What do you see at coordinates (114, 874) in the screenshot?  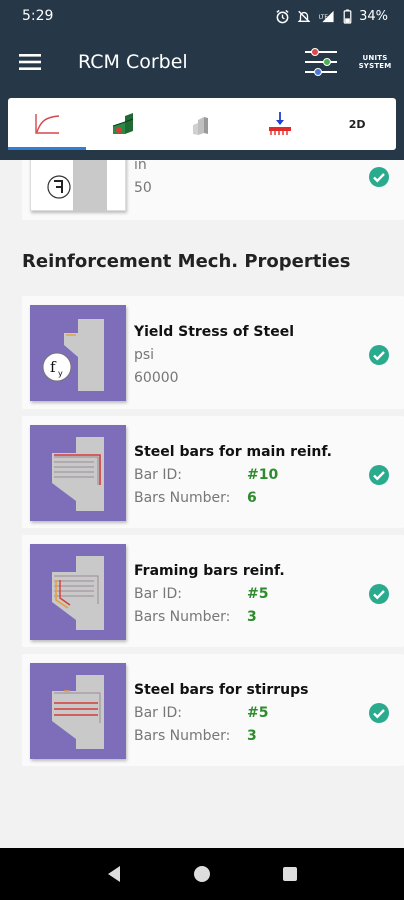 I see `back-icon` at bounding box center [114, 874].